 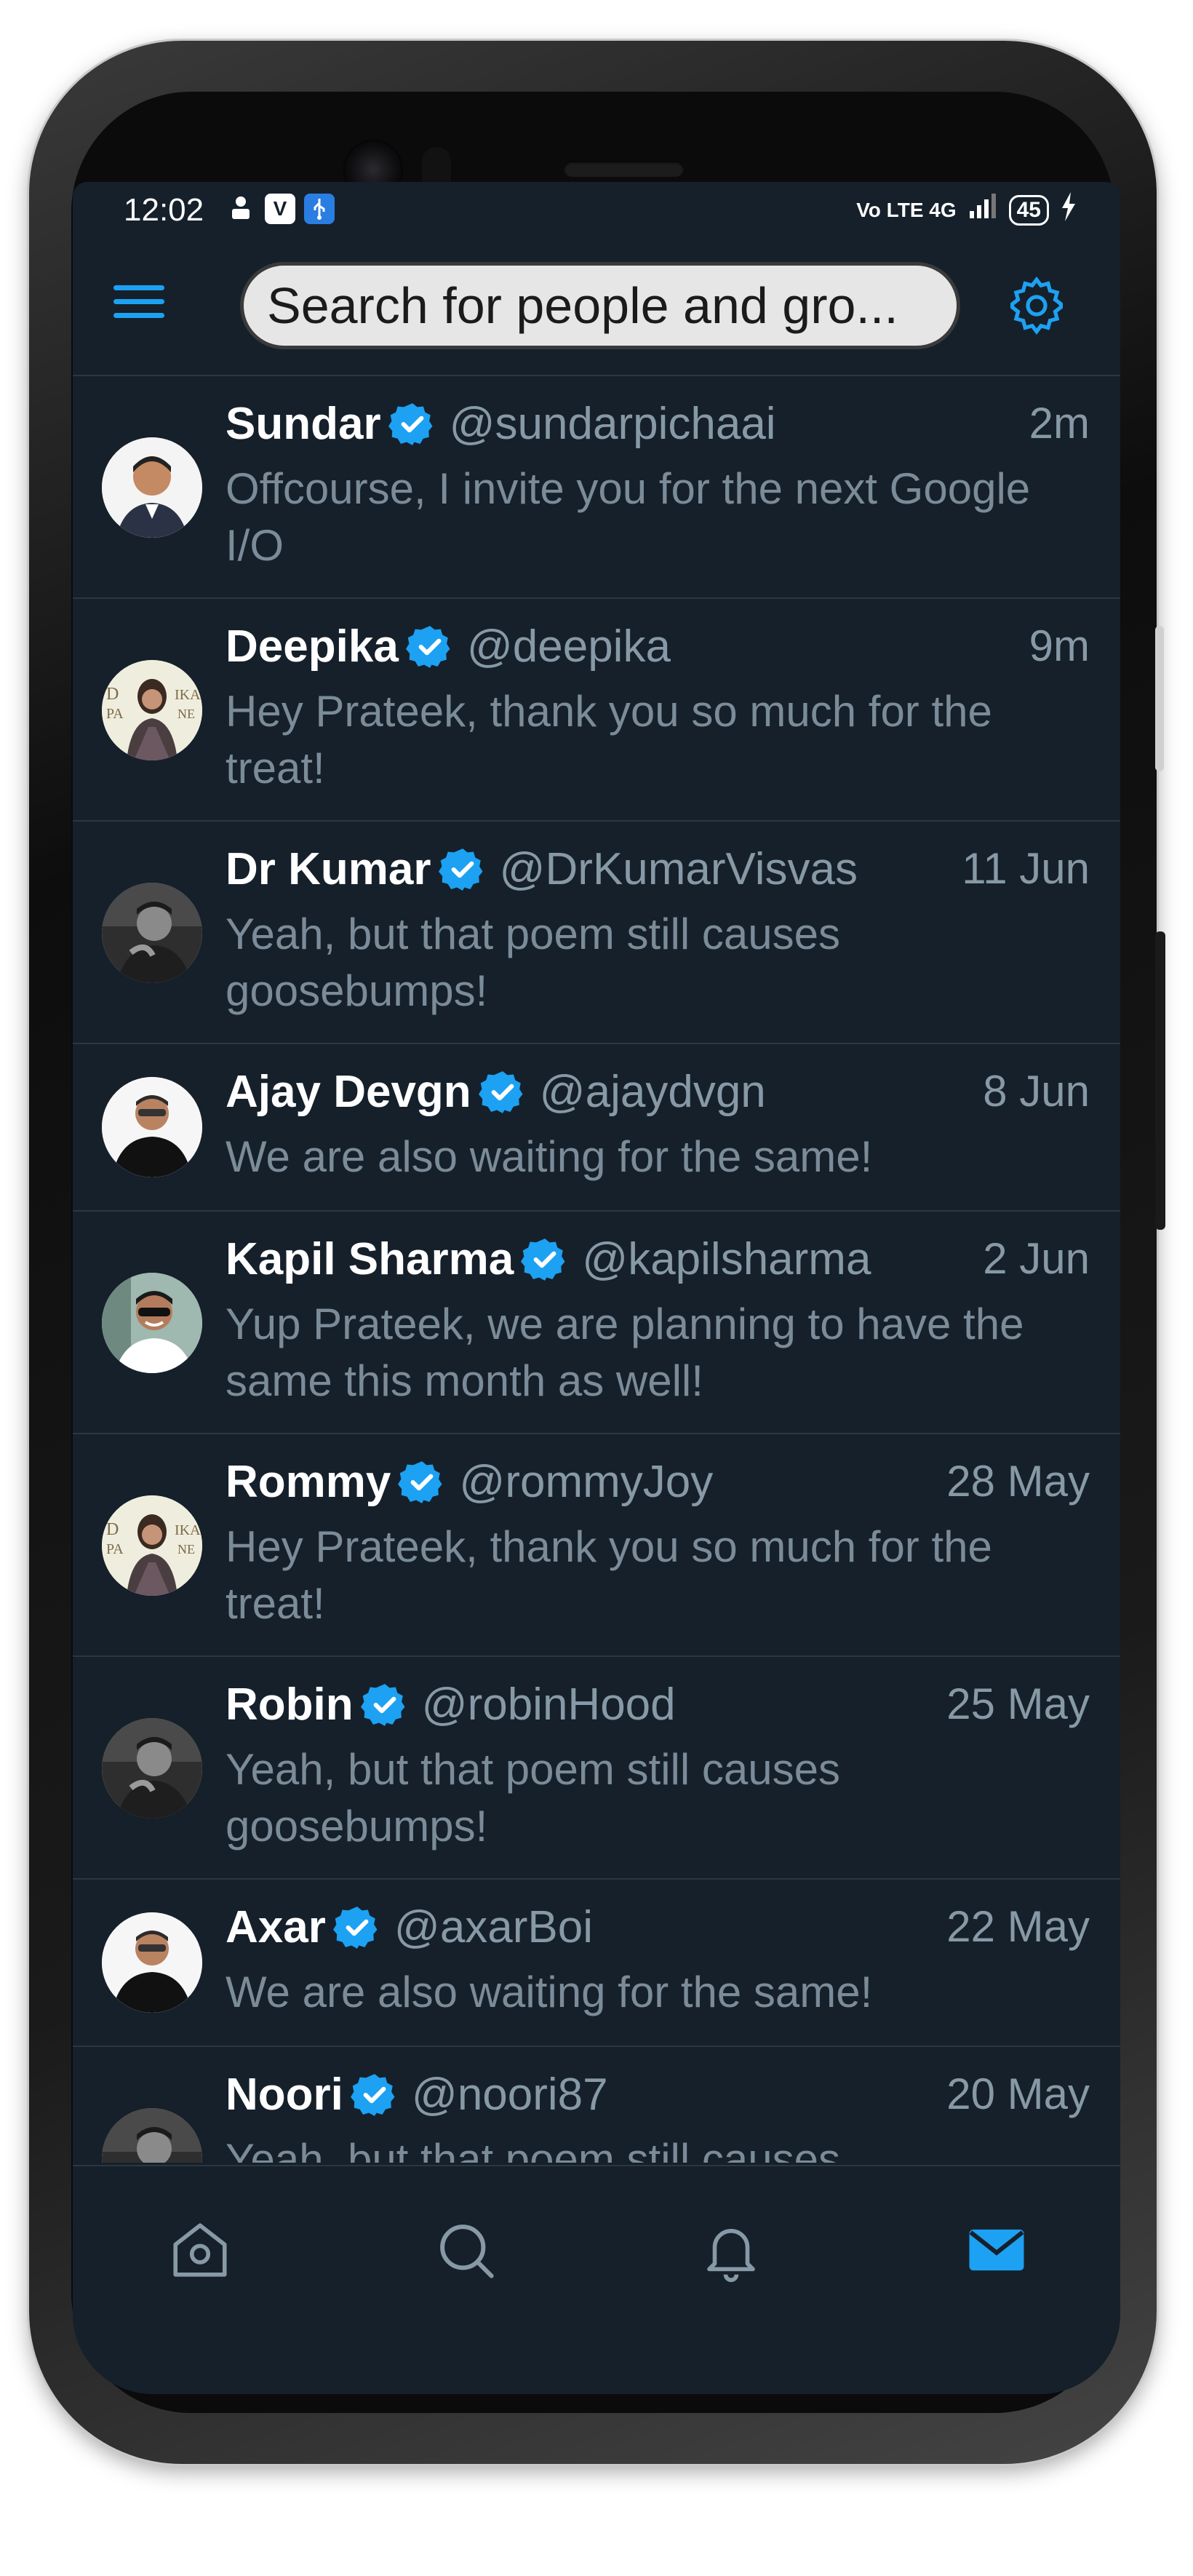 I want to click on contact-name: Dr Kumar, so click(x=328, y=869).